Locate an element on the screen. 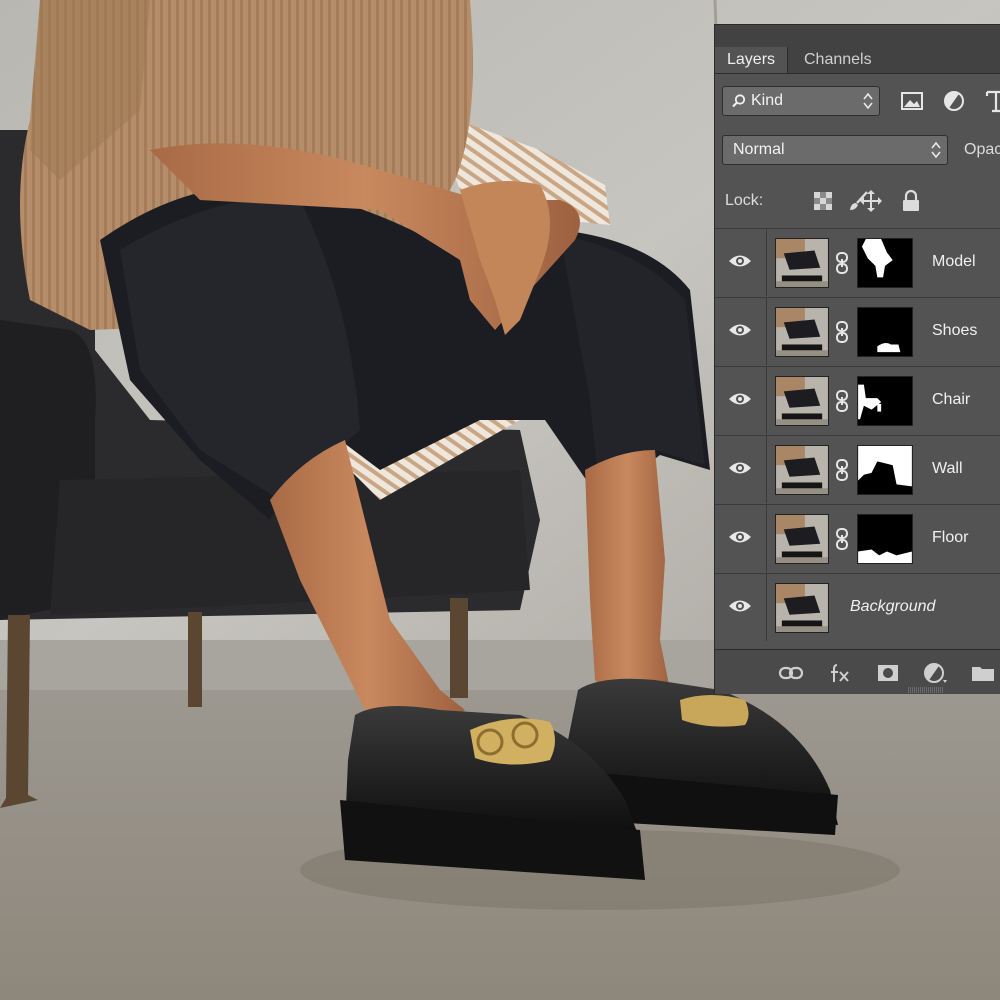 This screenshot has height=1000, width=1000. blend-mode-select: Normal is located at coordinates (835, 150).